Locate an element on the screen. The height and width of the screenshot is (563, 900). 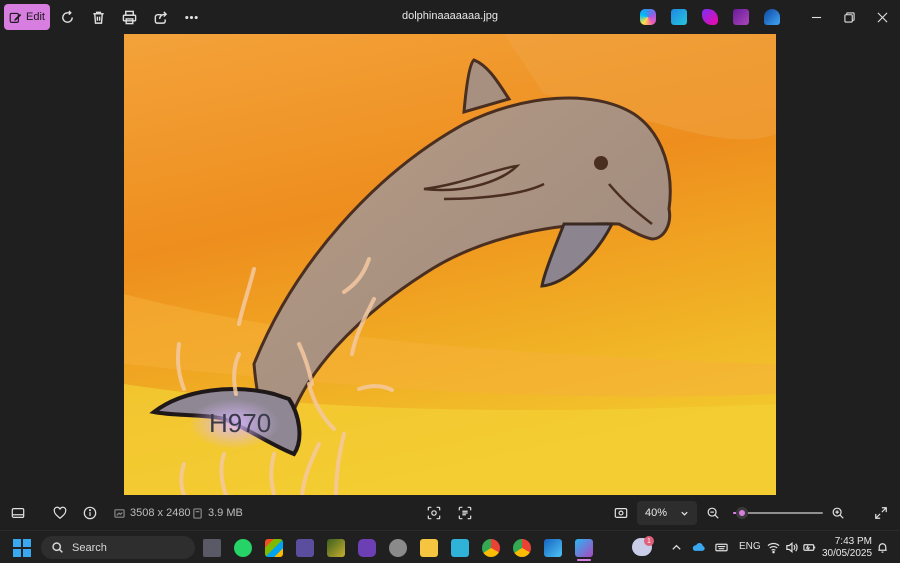
dimensions-icon is located at coordinates (119, 513).